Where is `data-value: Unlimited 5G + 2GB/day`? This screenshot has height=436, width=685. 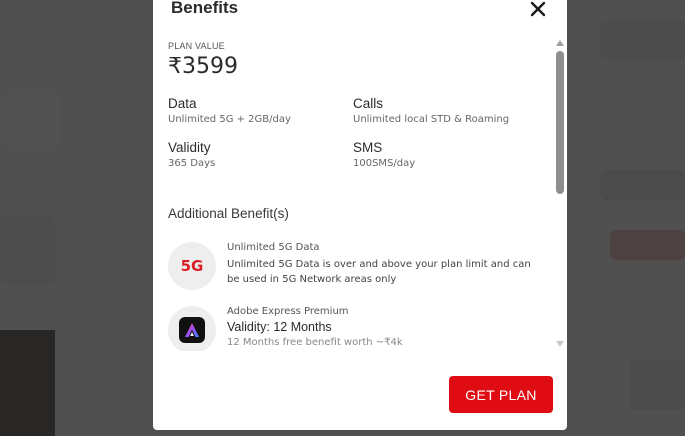 data-value: Unlimited 5G + 2GB/day is located at coordinates (229, 119).